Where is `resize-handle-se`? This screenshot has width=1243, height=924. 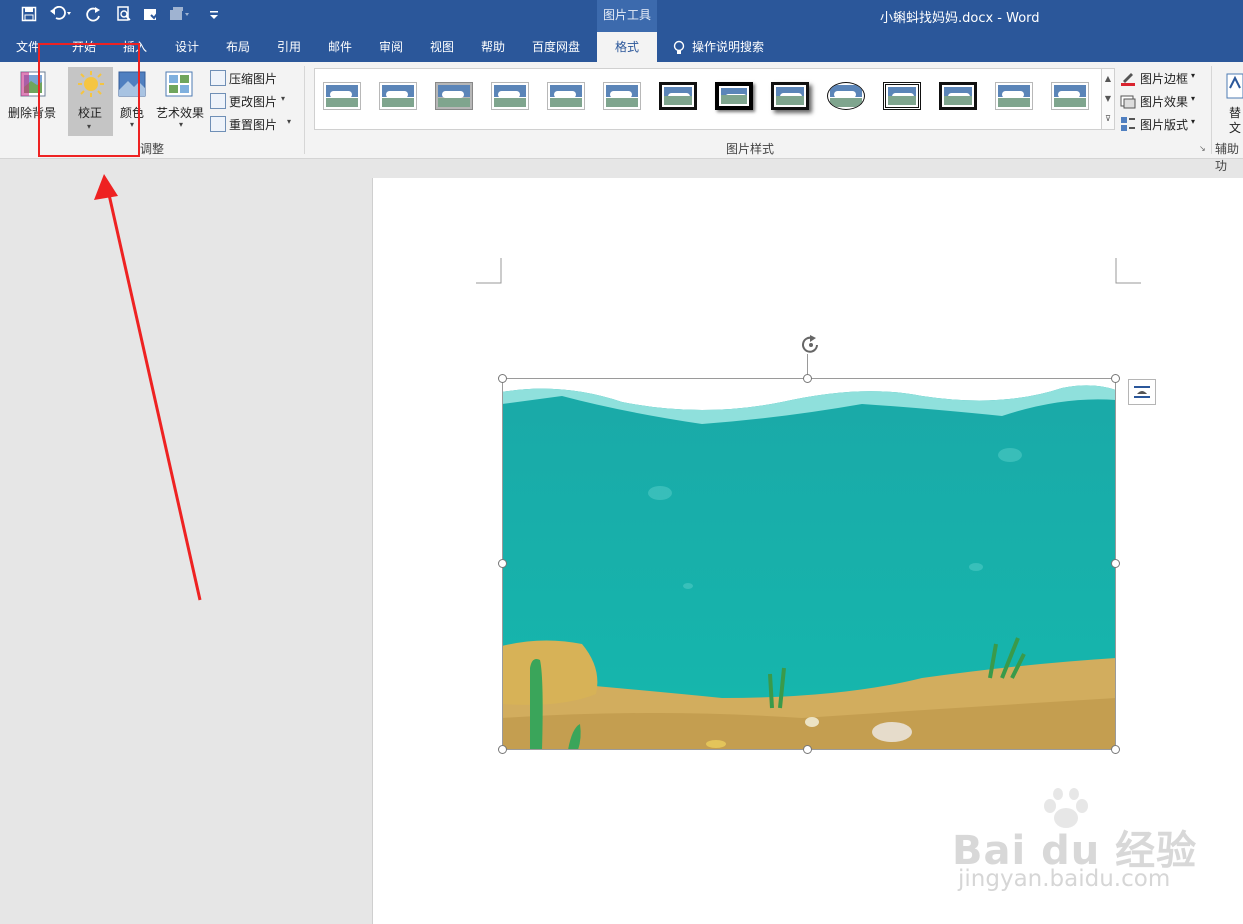 resize-handle-se is located at coordinates (1115, 749).